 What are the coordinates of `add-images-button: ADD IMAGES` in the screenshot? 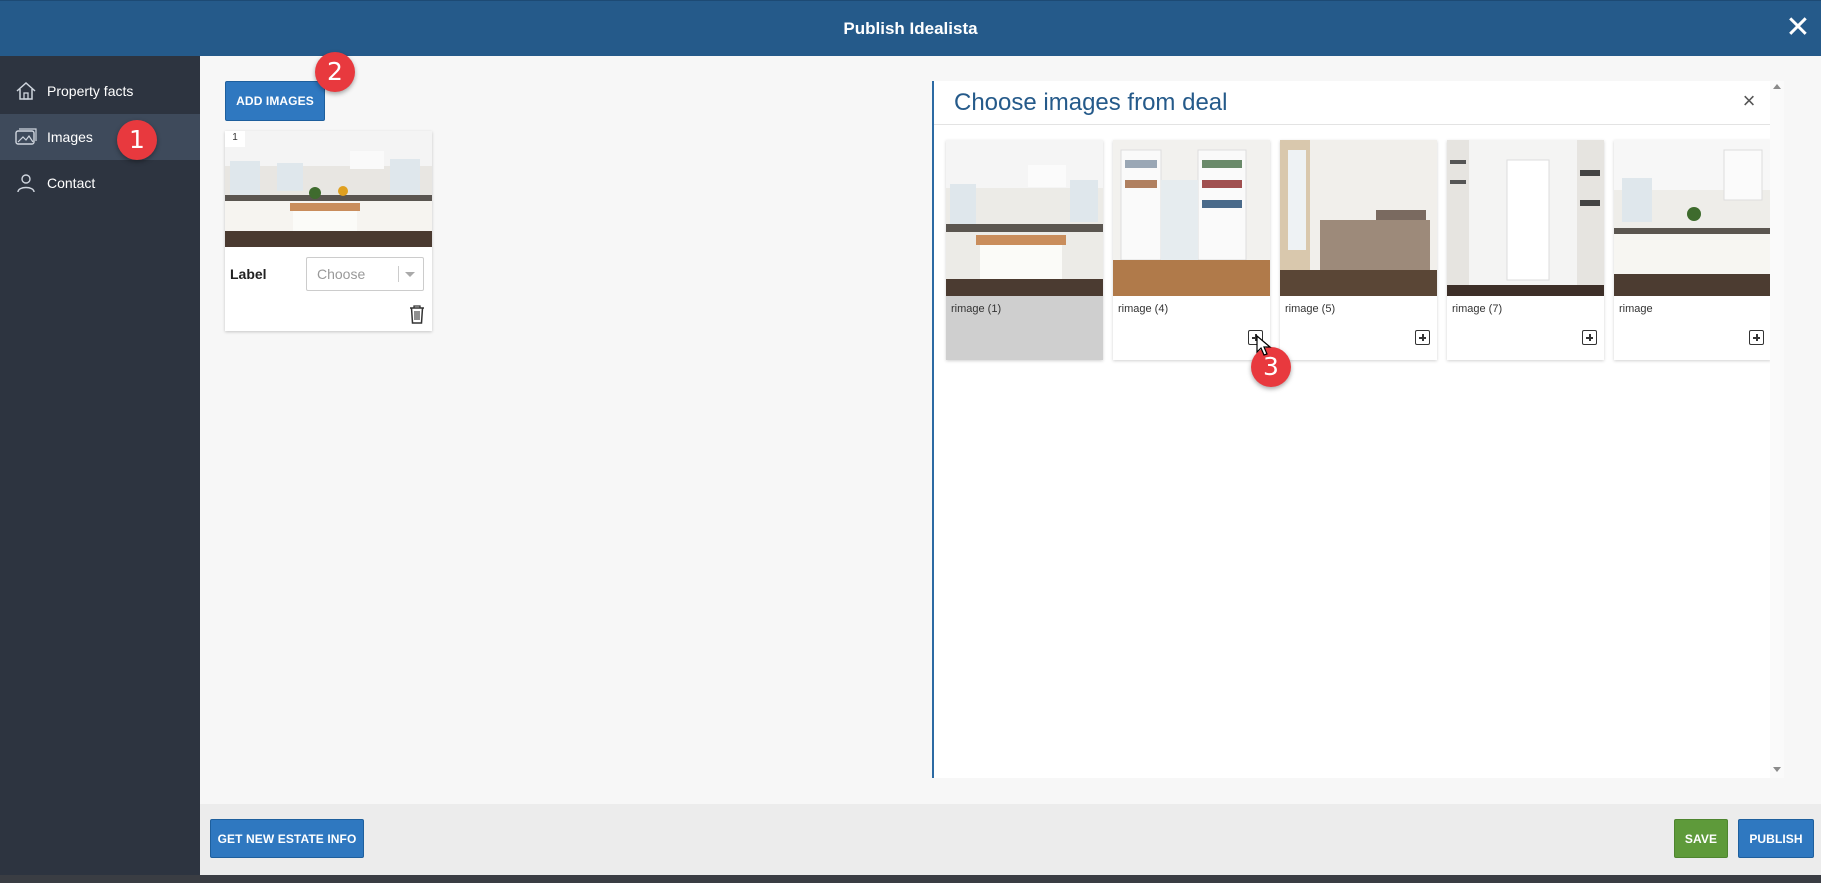 It's located at (275, 101).